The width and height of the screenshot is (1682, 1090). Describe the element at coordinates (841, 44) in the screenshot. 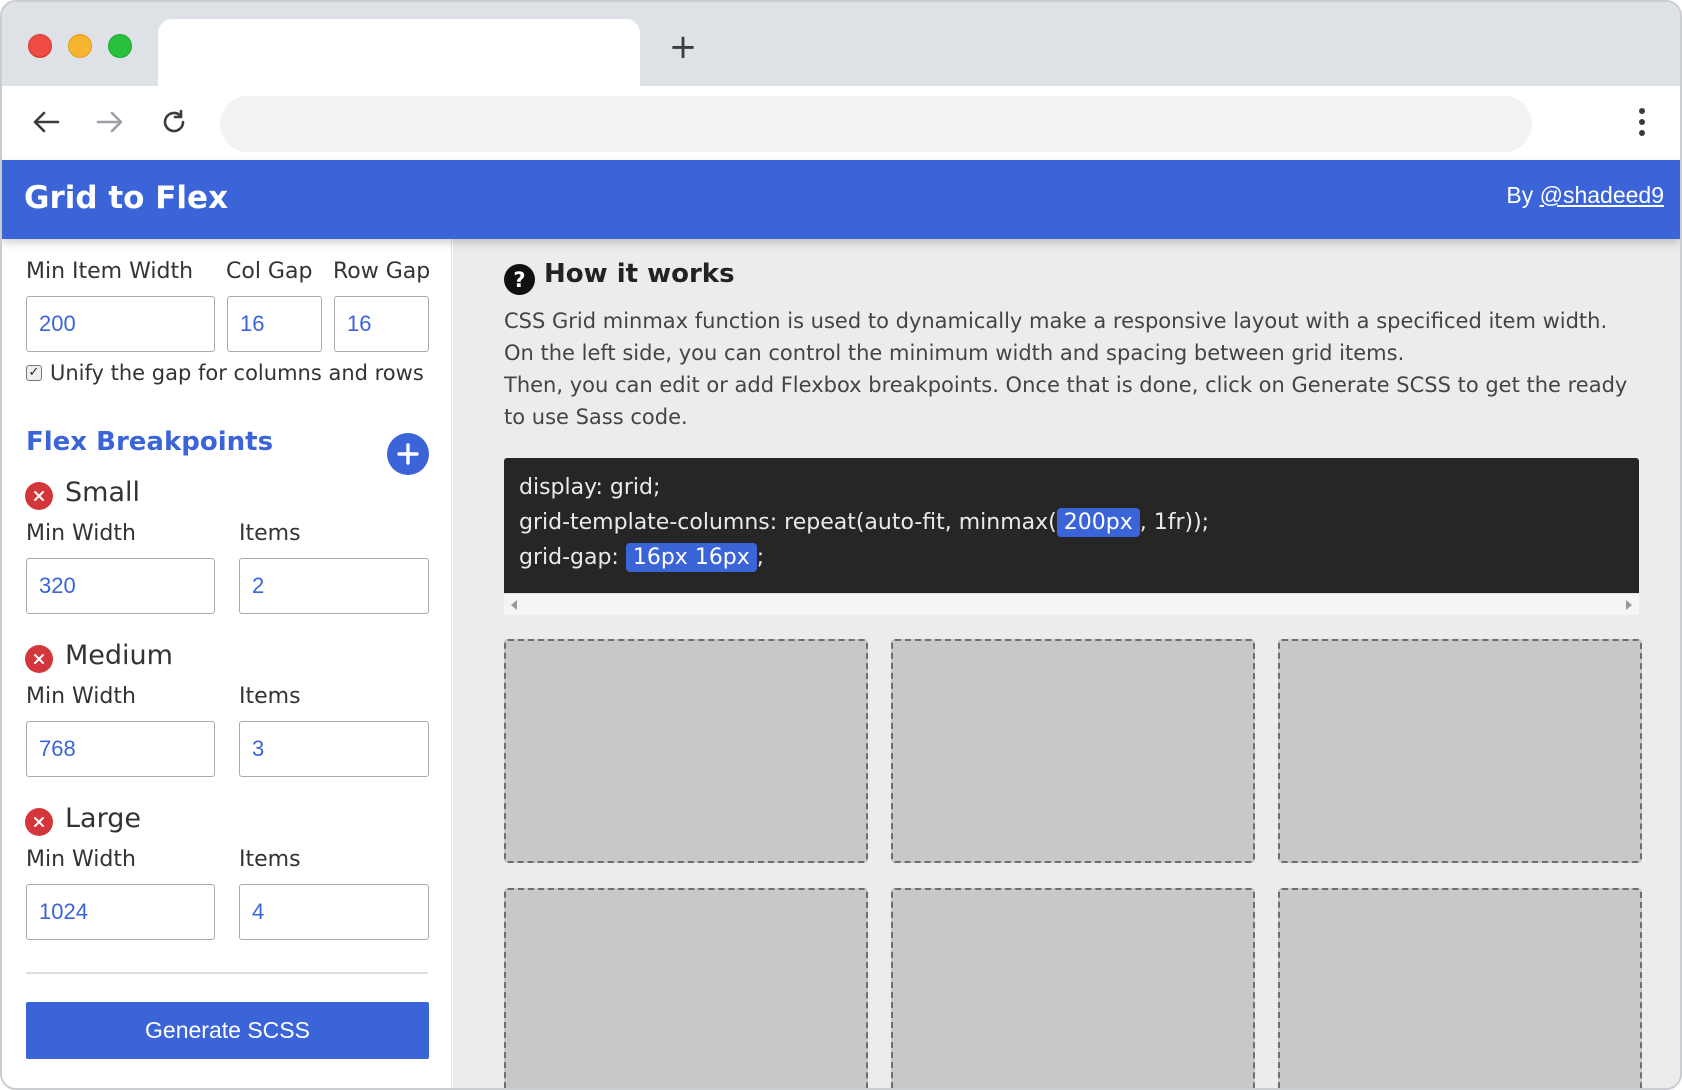

I see `tab-bar: +` at that location.